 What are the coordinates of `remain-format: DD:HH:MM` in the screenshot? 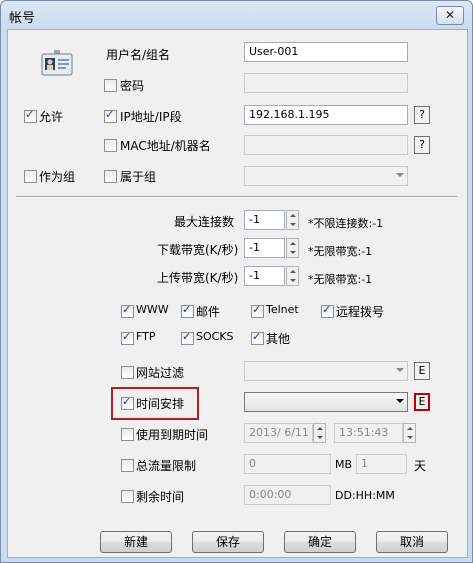 It's located at (365, 495).